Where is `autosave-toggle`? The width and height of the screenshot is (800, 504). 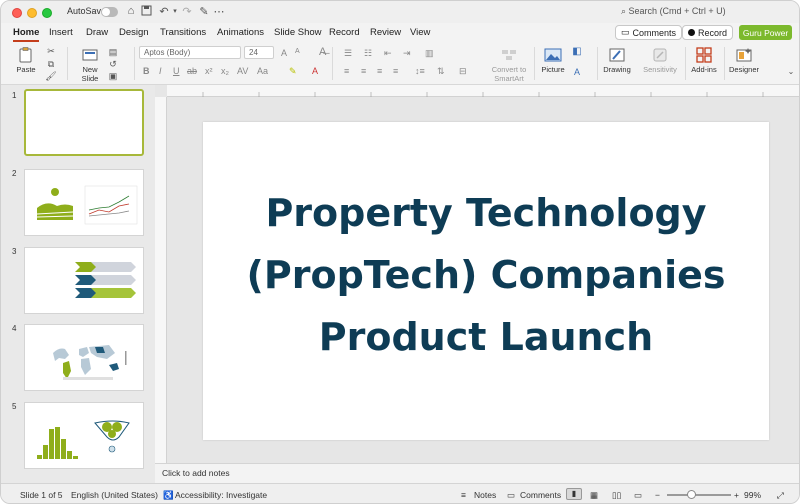
autosave-toggle is located at coordinates (109, 12).